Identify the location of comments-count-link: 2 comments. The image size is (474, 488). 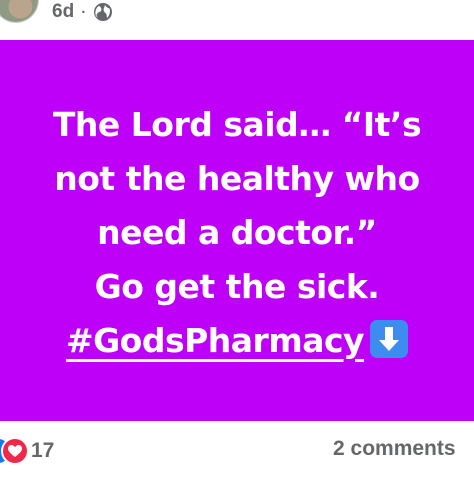
(394, 449).